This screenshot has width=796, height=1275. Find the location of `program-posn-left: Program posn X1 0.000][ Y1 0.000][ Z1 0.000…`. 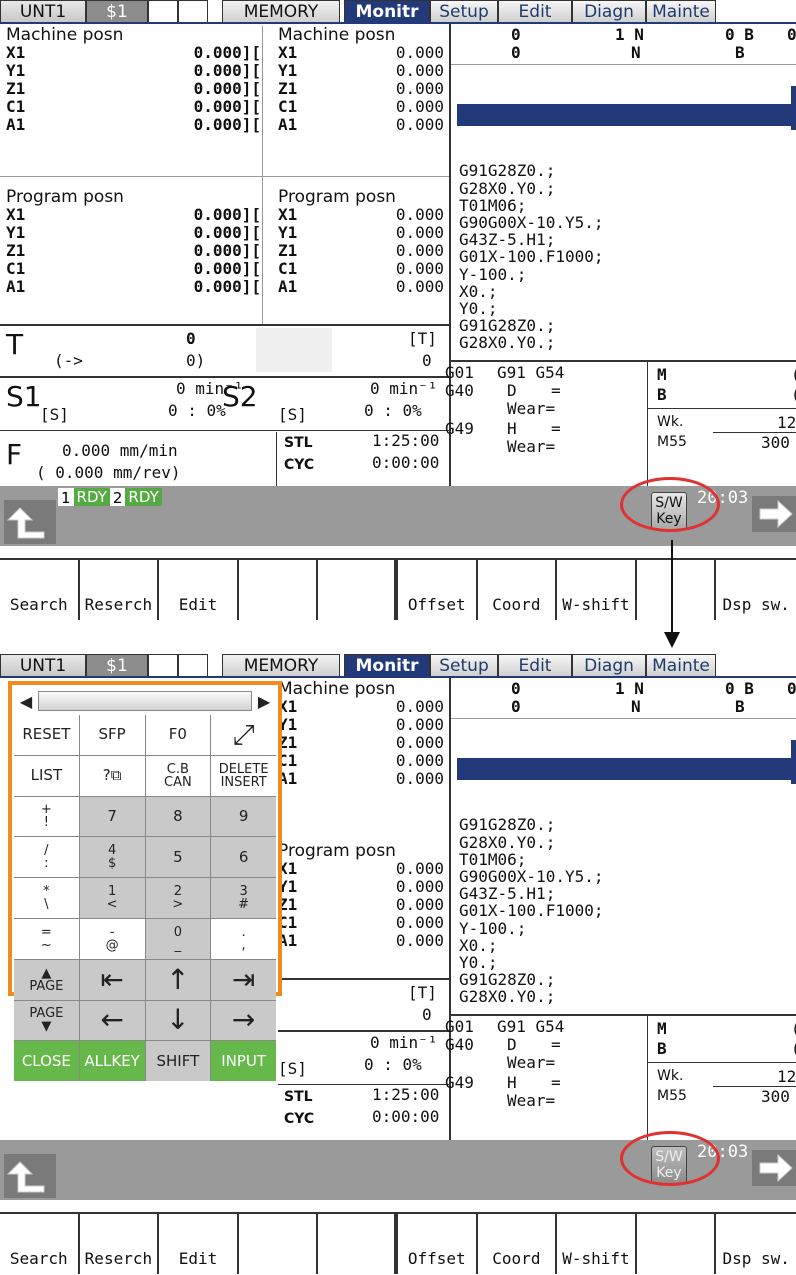

program-posn-left: Program posn X1 0.000][ Y1 0.000][ Z1 0.000… is located at coordinates (133, 241).